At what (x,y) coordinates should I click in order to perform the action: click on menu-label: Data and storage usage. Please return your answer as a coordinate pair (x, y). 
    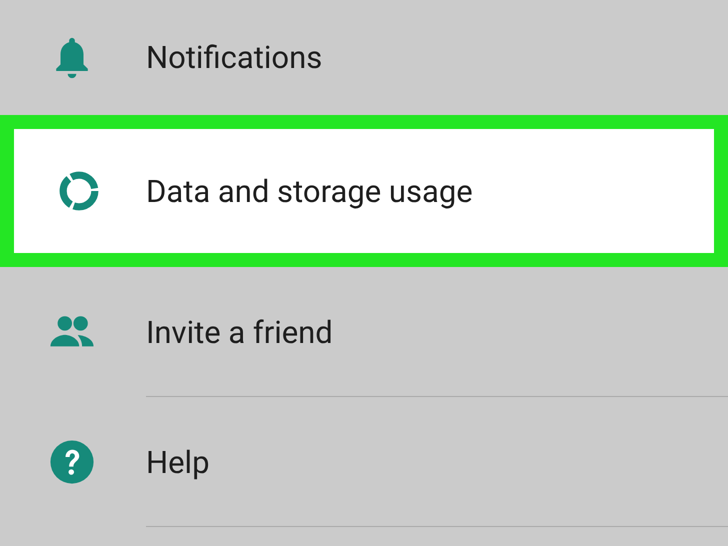
    Looking at the image, I should click on (309, 191).